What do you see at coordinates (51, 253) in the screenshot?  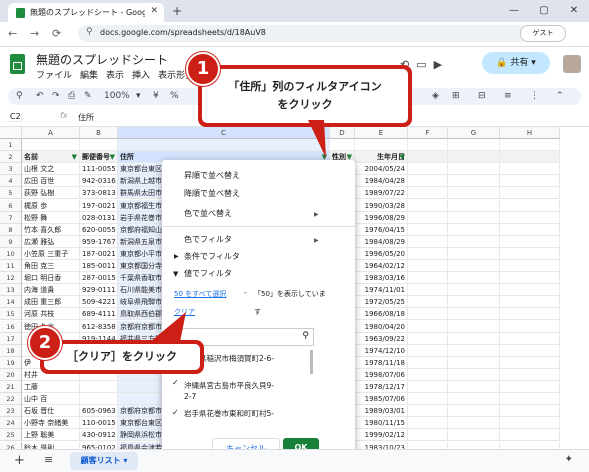 I see `name-cell: 小笠原 三重子` at bounding box center [51, 253].